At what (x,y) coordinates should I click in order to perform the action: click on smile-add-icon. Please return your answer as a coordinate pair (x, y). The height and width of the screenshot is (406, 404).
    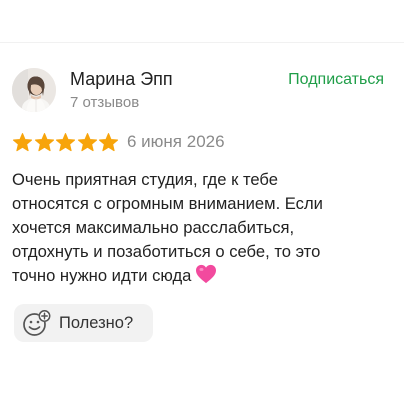
    Looking at the image, I should click on (37, 323).